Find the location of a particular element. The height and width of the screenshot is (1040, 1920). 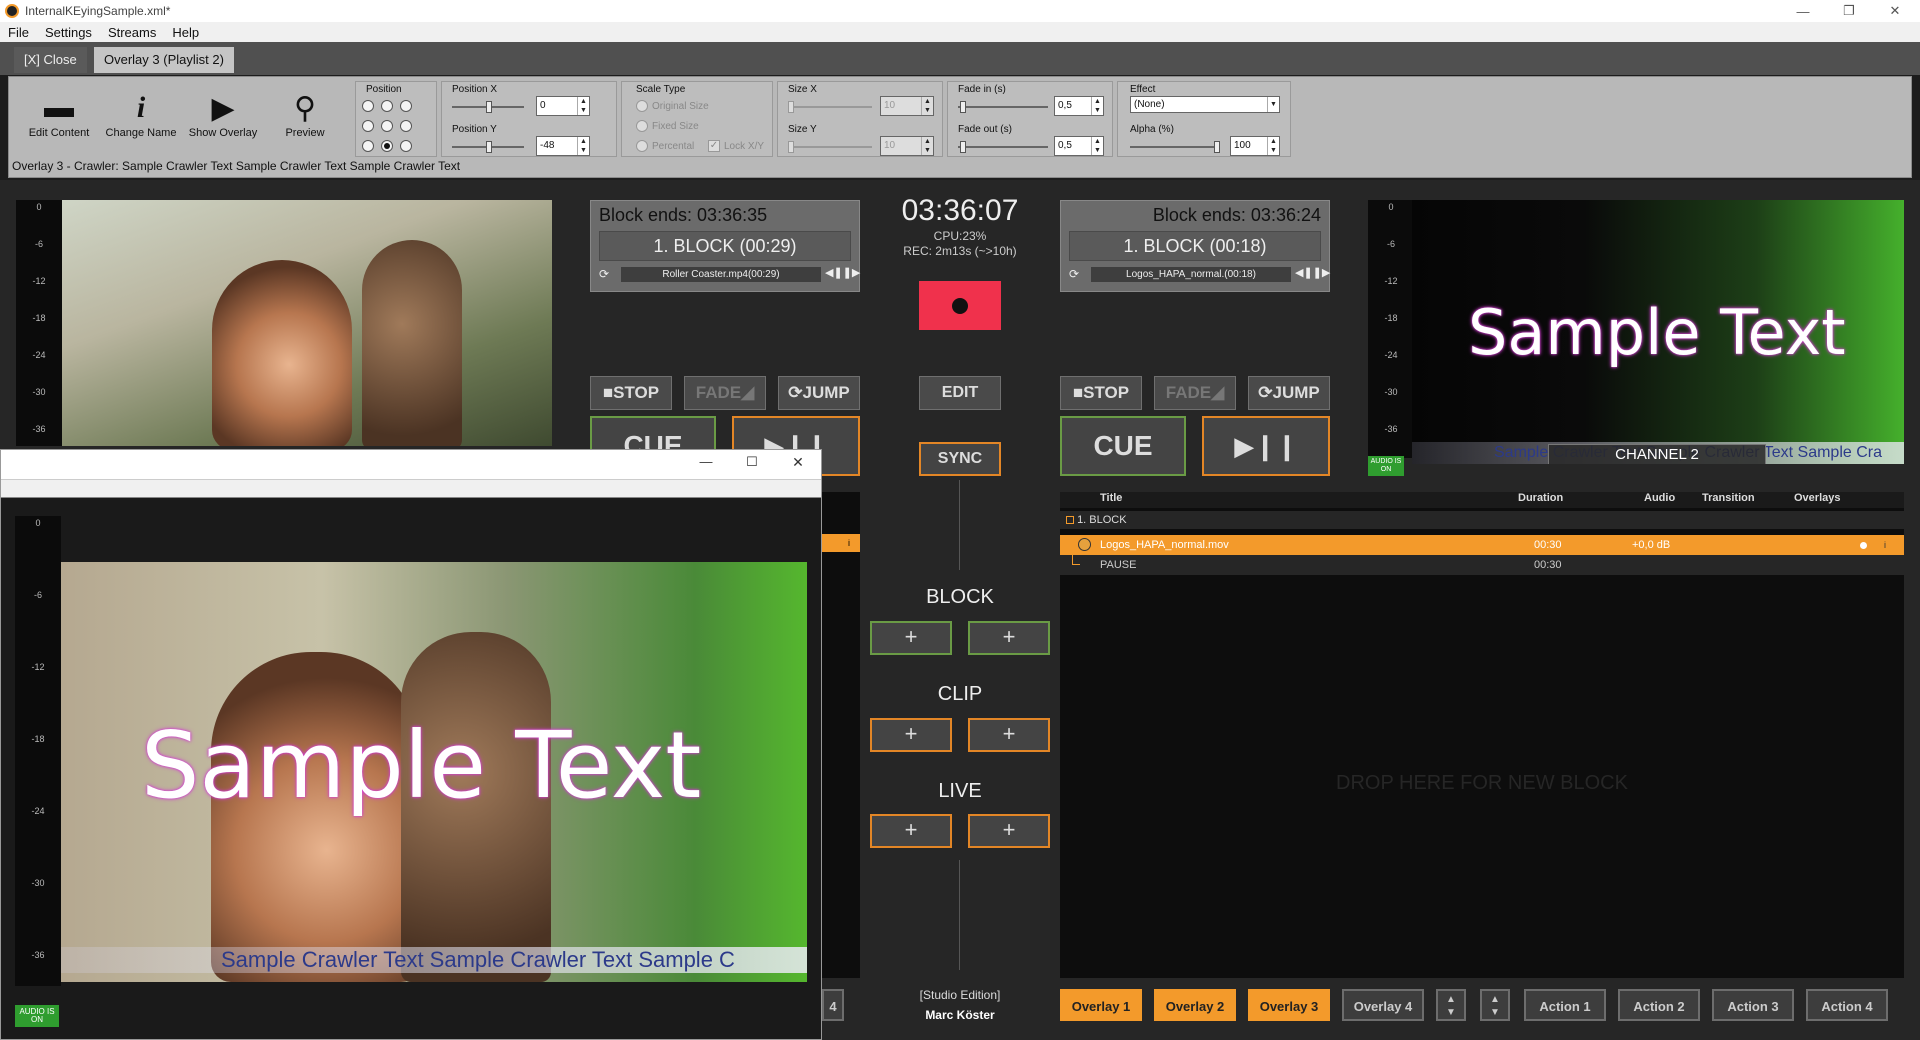

change-name-button: i Change Name is located at coordinates (141, 119).